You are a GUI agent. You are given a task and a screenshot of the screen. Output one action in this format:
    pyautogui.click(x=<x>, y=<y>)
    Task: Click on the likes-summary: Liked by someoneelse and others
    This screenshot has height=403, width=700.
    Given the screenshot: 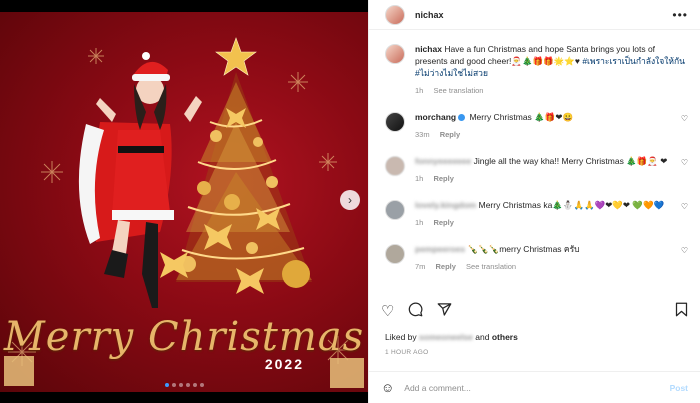 What is the action you would take?
    pyautogui.click(x=451, y=337)
    